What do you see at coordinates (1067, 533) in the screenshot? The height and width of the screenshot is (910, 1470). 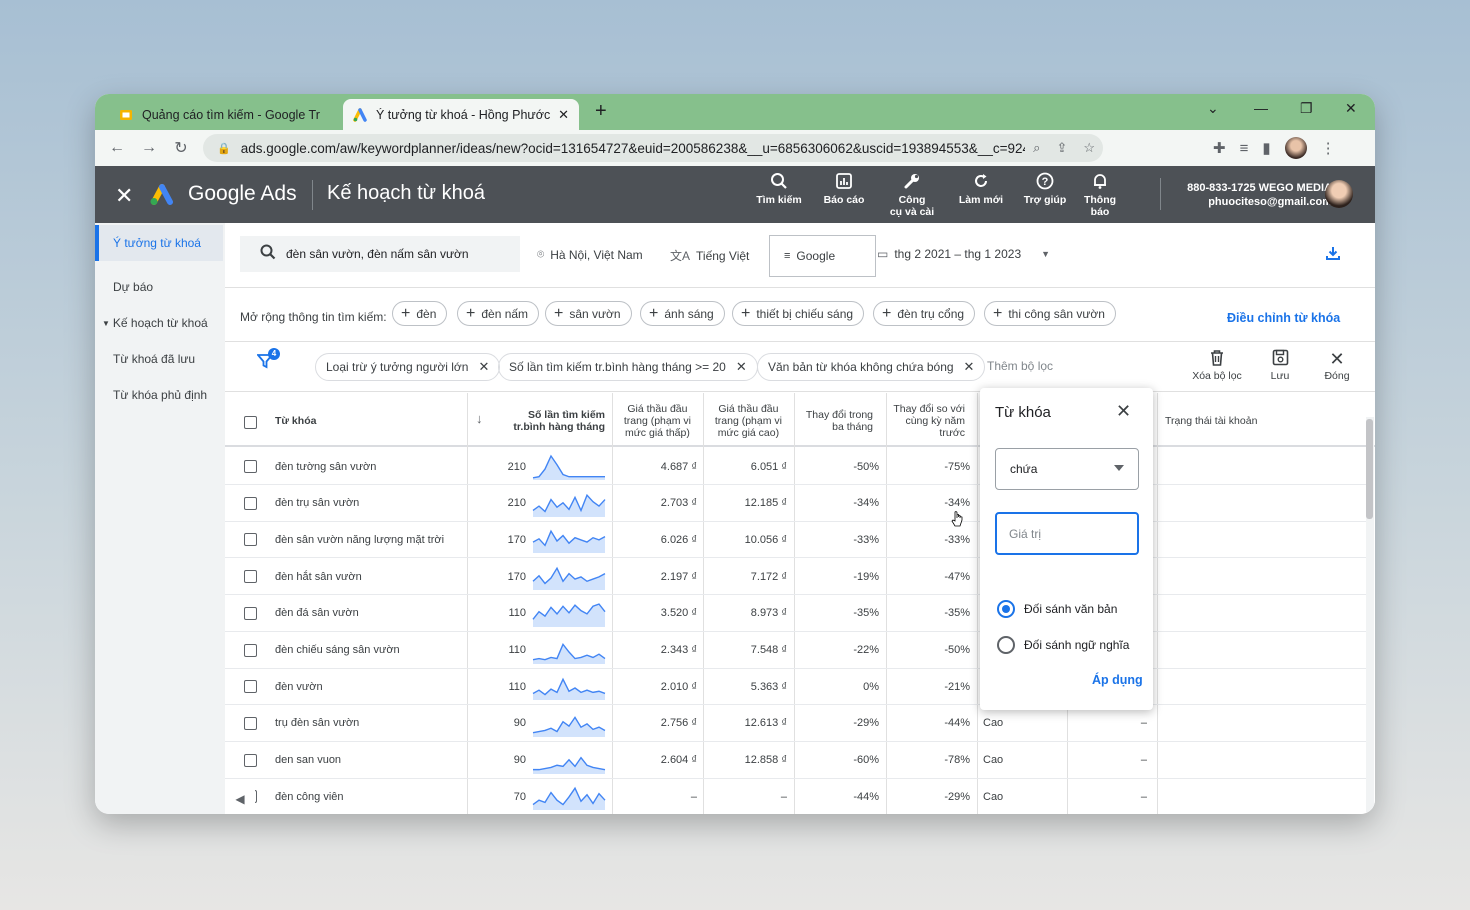 I see `value-input` at bounding box center [1067, 533].